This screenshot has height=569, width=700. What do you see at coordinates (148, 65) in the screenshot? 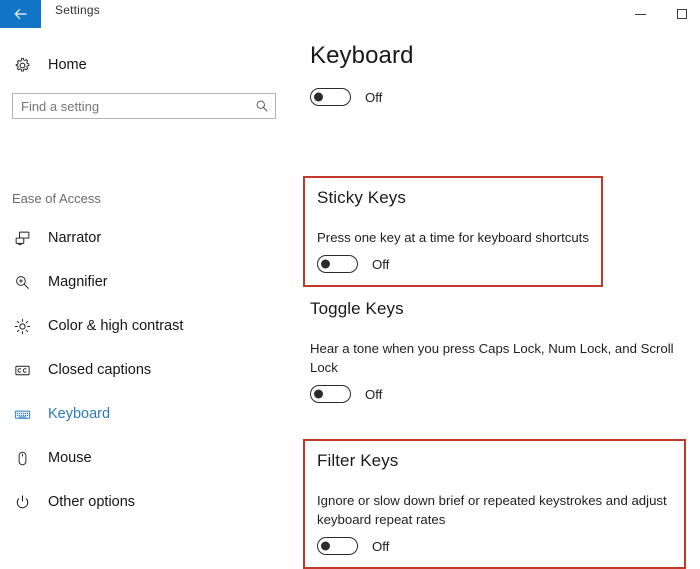
I see `sidebar-item-home: Home` at bounding box center [148, 65].